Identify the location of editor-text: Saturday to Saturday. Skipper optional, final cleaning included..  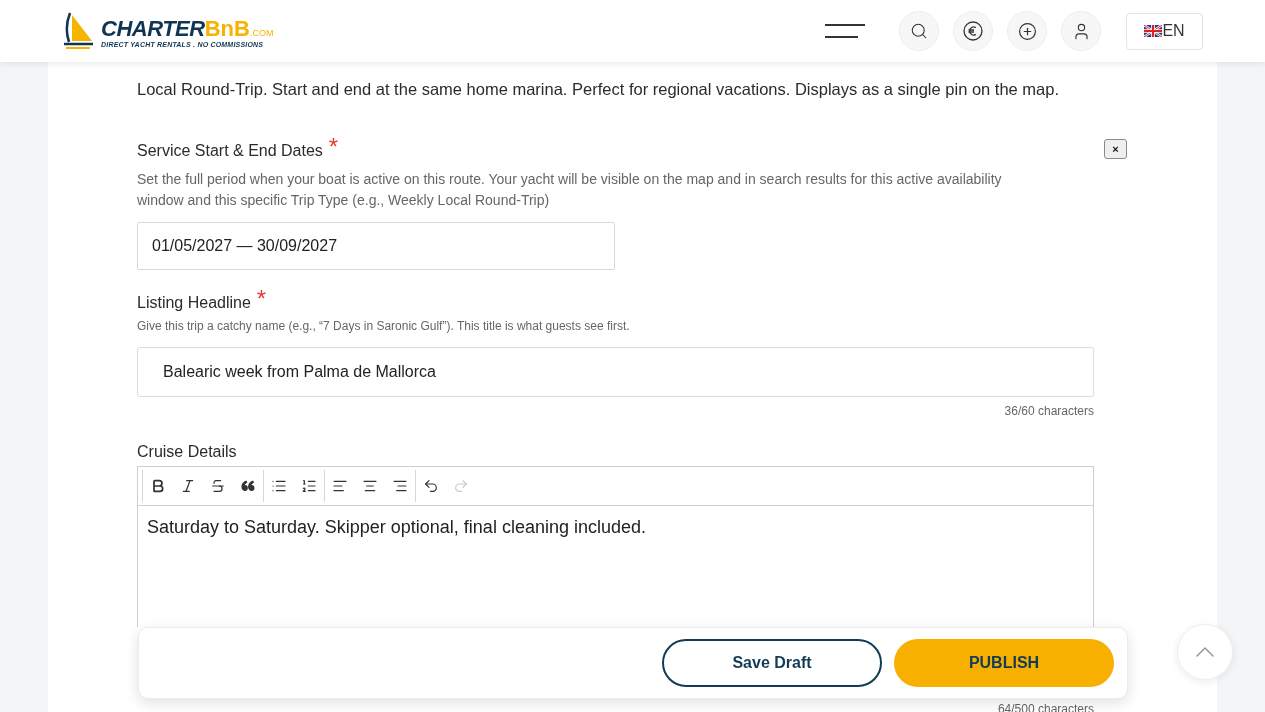
(397, 527).